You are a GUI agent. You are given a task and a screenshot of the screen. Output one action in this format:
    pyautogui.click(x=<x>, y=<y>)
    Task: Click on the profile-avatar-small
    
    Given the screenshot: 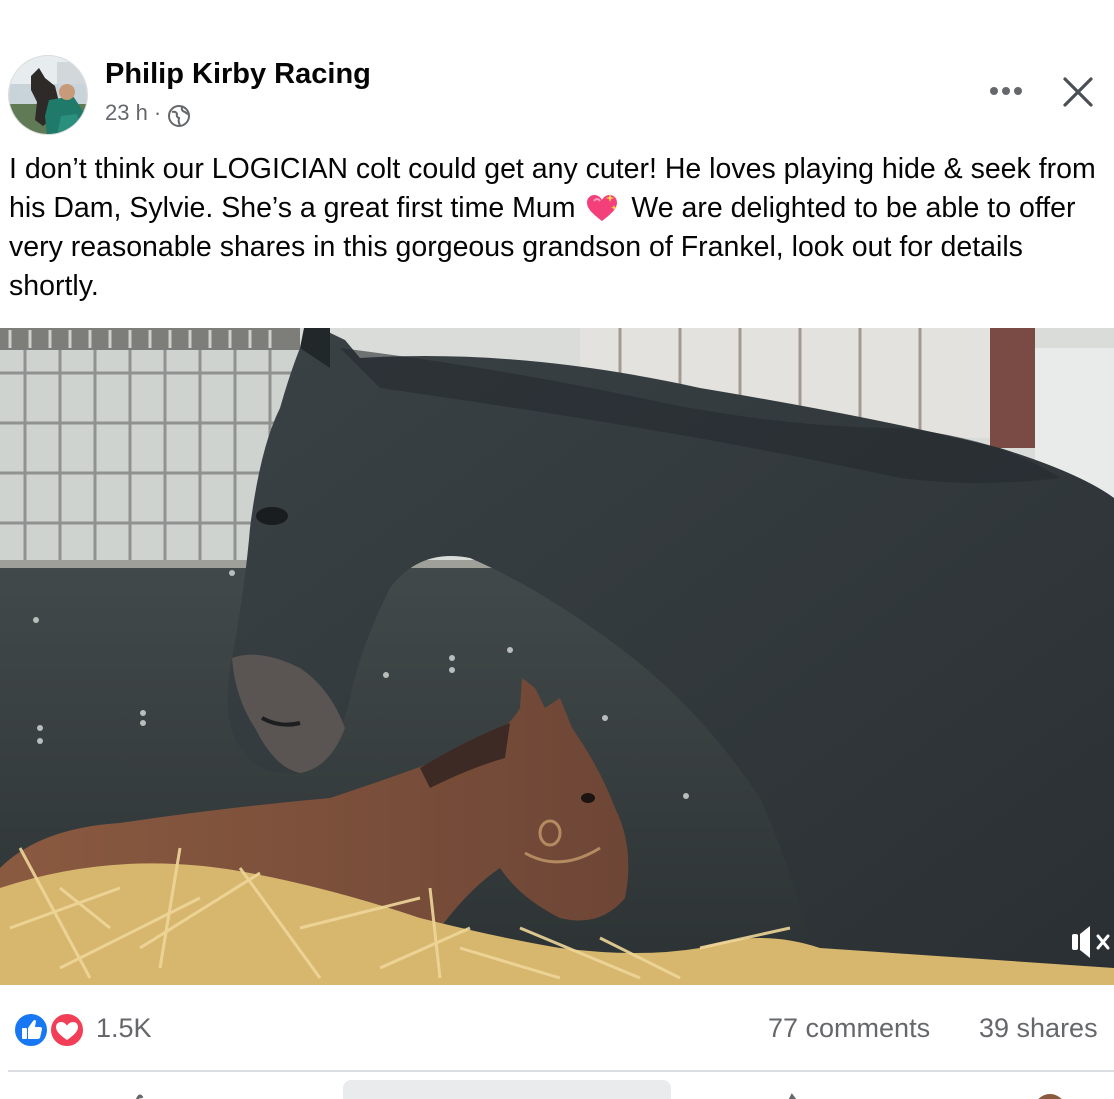 What is the action you would take?
    pyautogui.click(x=1050, y=1094)
    